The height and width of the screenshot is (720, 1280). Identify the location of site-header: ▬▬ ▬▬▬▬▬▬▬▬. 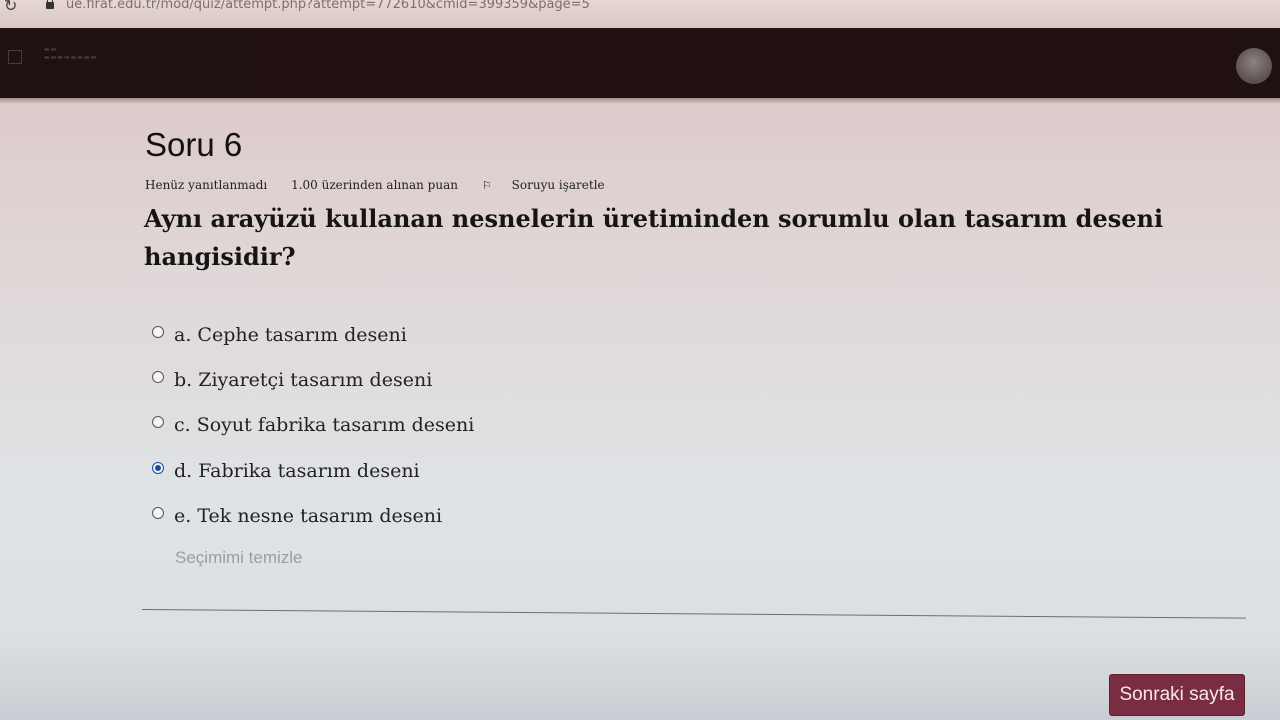
(640, 63).